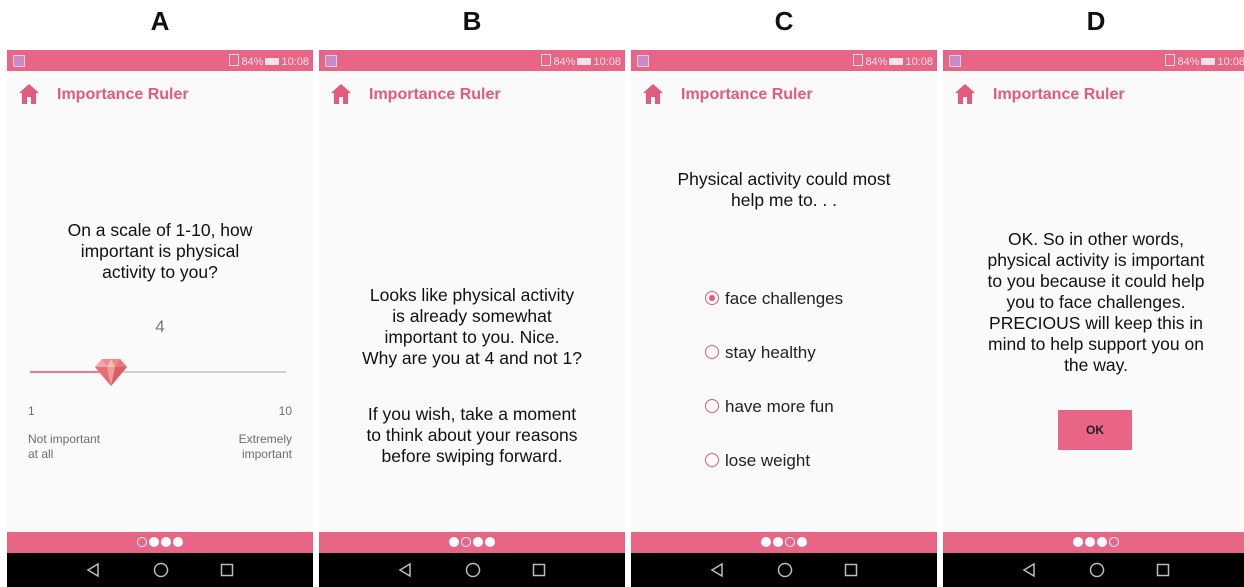 The height and width of the screenshot is (587, 1244). I want to click on radio-label: have more fun, so click(779, 406).